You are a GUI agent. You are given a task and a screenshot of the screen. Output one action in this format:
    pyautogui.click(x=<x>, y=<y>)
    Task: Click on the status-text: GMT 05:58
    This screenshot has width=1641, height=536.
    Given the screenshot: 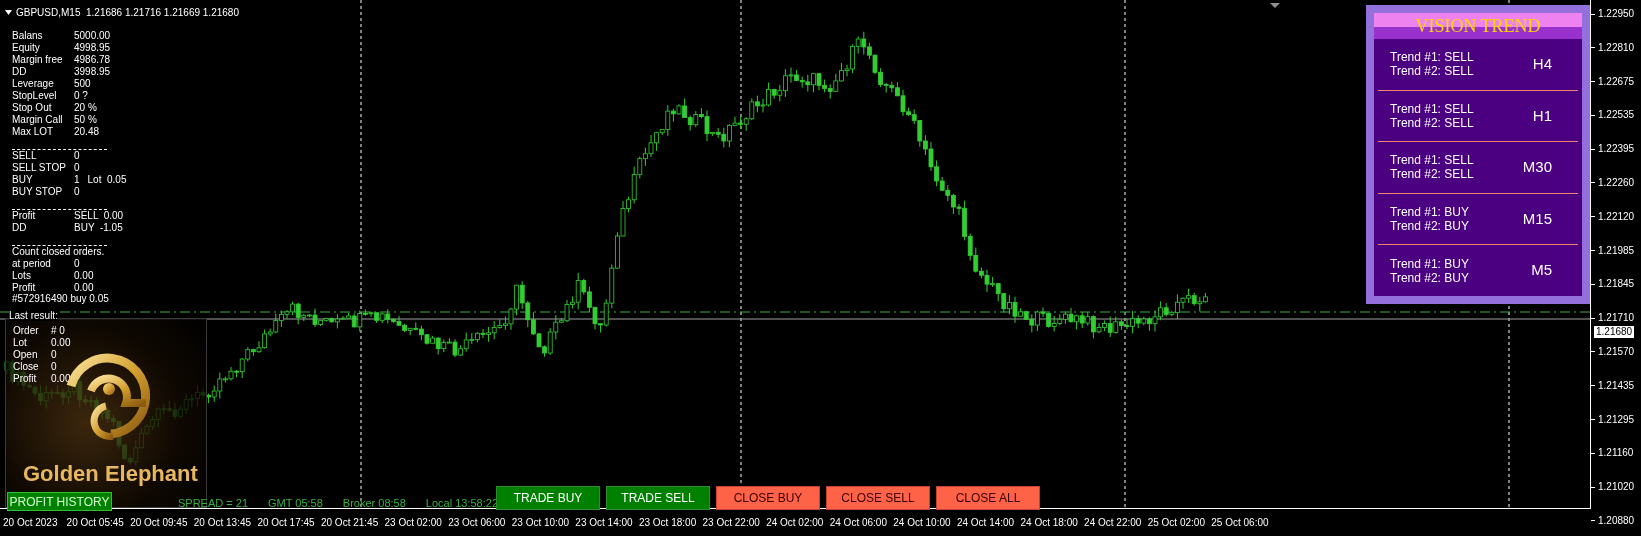 What is the action you would take?
    pyautogui.click(x=295, y=503)
    